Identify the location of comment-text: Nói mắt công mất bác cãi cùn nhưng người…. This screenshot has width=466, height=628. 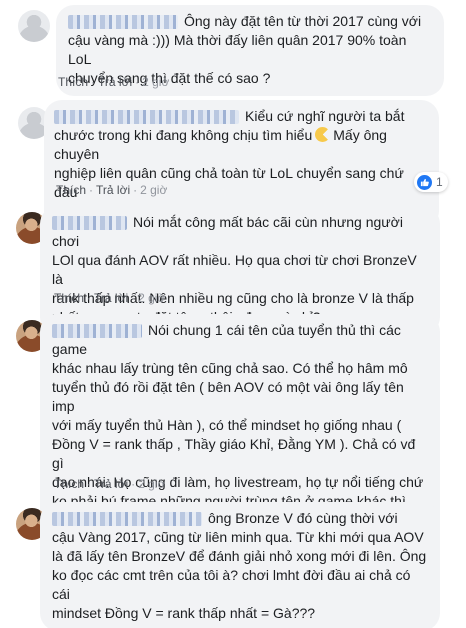
(234, 269).